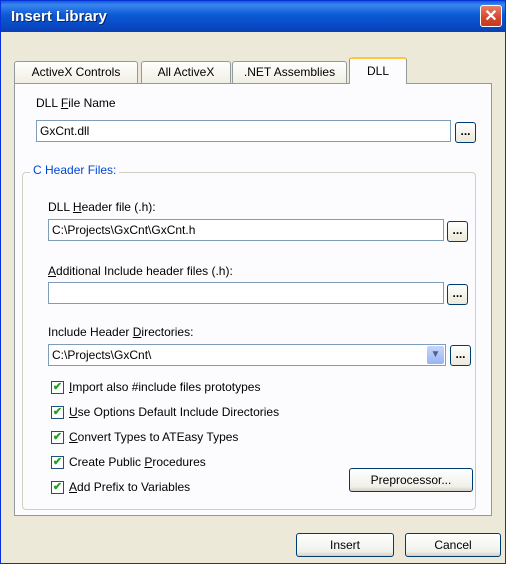 Image resolution: width=506 pixels, height=564 pixels. I want to click on checkbox-convert-types: ✔, so click(57, 437).